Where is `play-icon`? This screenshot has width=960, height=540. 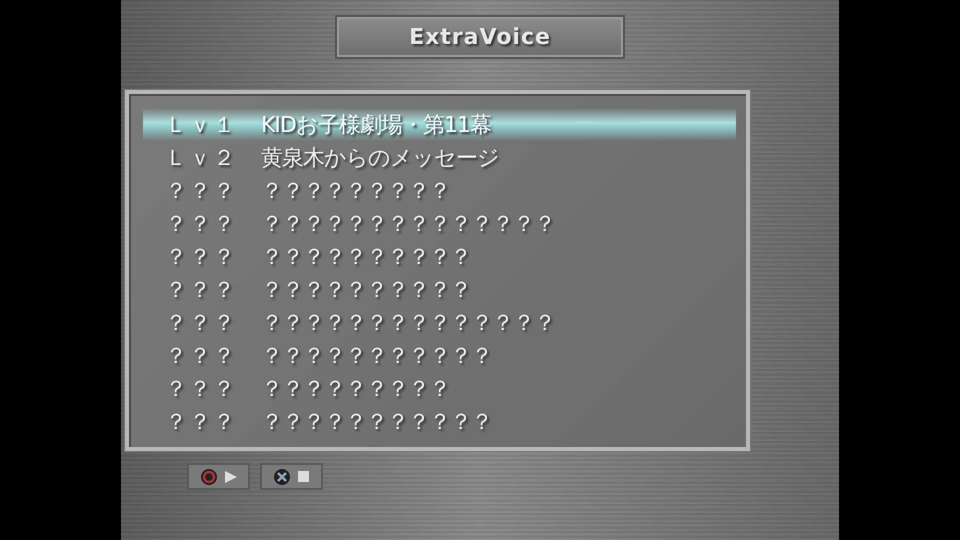
play-icon is located at coordinates (231, 477).